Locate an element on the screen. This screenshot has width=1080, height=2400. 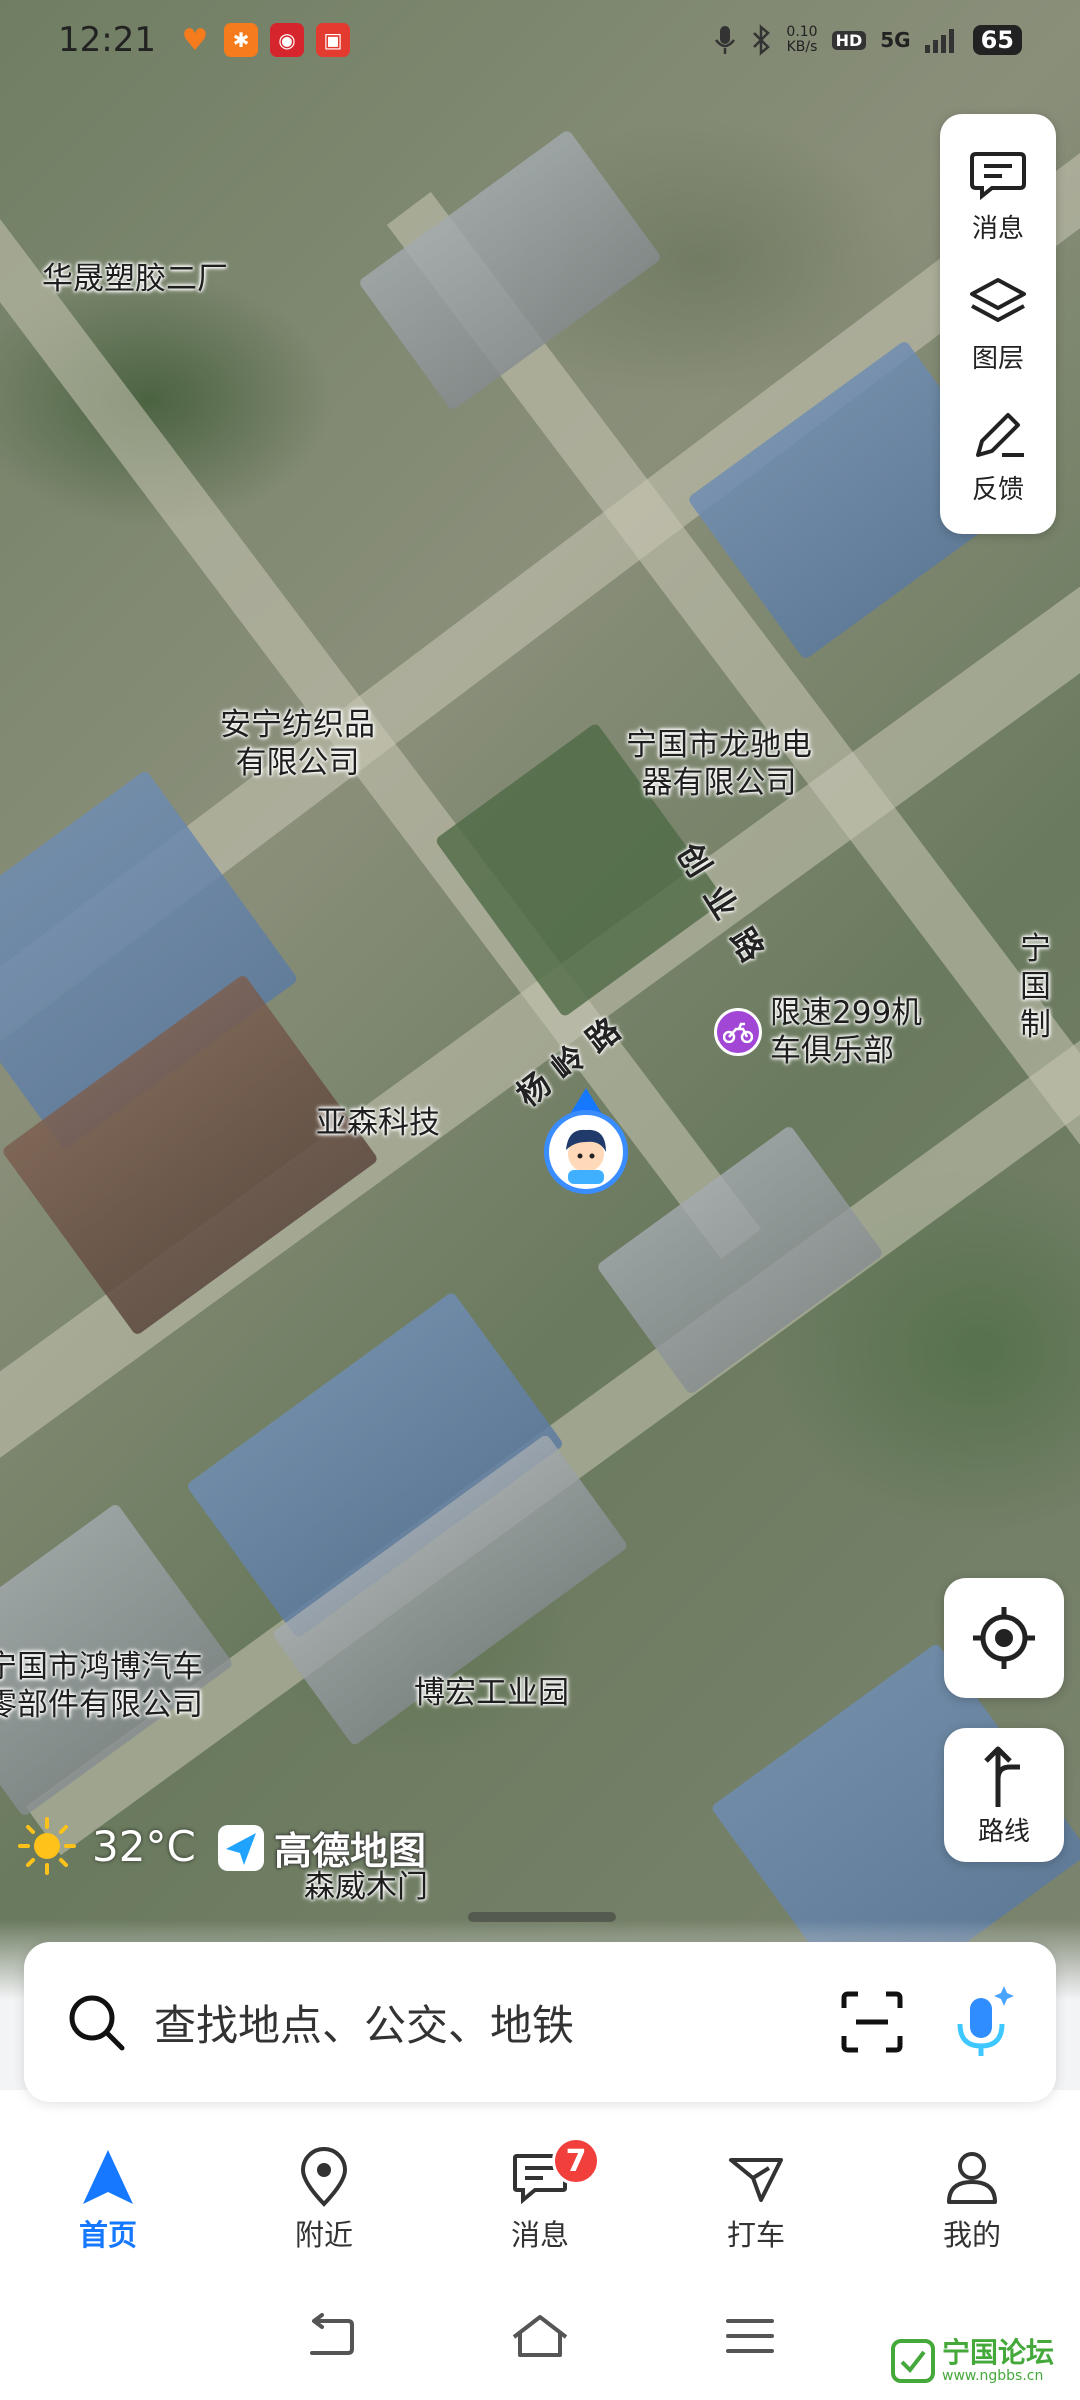
heart-app-icon: ♥ is located at coordinates (195, 40).